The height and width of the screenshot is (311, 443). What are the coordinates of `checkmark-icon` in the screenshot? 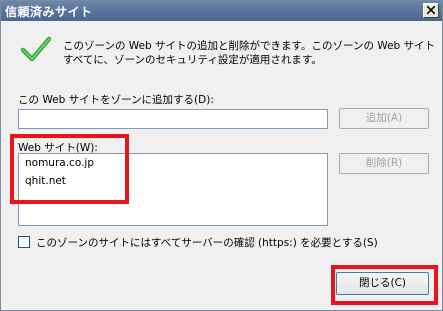 It's located at (36, 49).